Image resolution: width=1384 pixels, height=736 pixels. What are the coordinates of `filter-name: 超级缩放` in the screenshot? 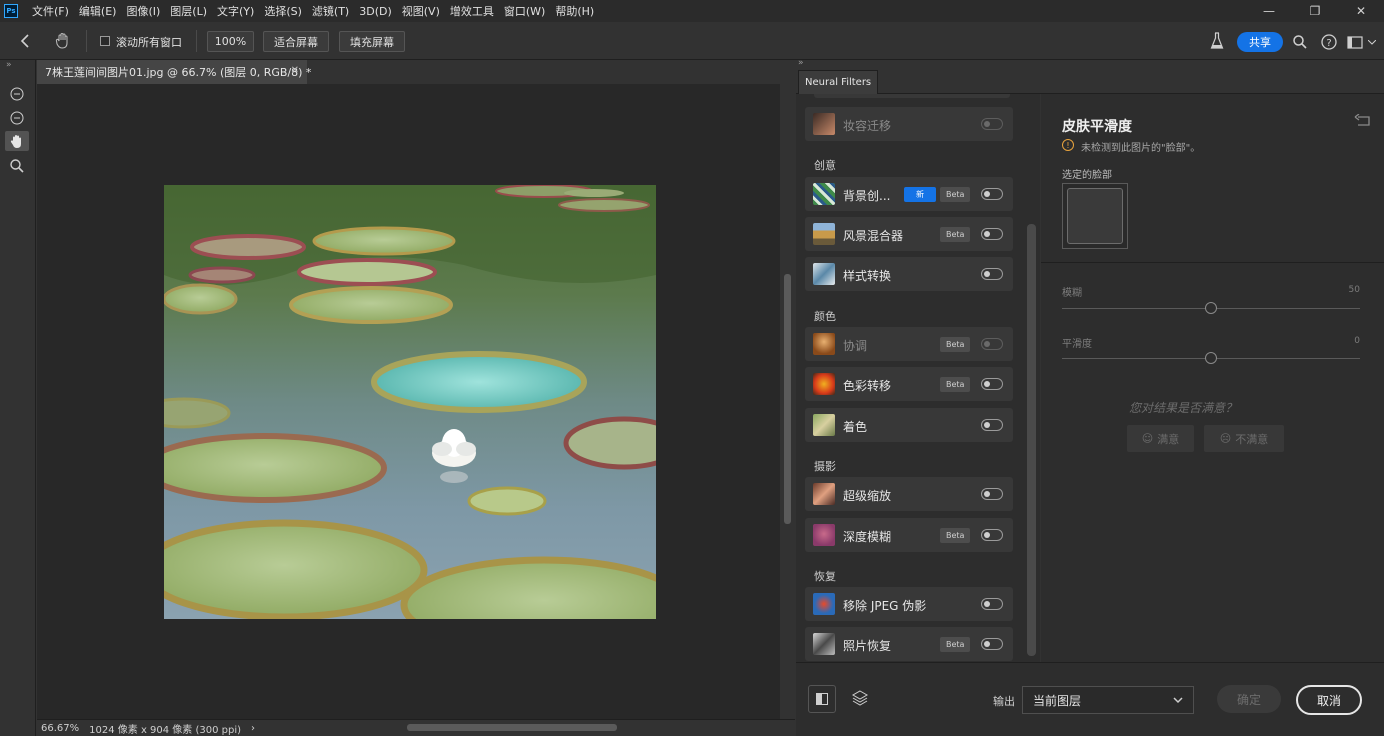 It's located at (867, 496).